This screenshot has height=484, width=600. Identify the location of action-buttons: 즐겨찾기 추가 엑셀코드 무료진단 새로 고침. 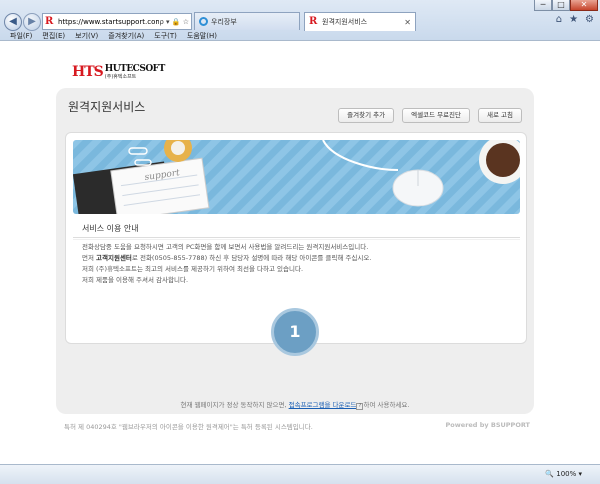
(430, 115).